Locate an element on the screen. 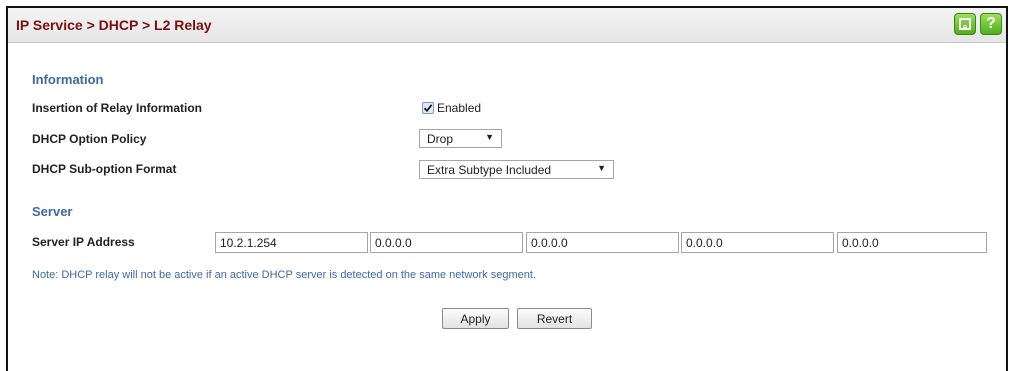  suboption-label: DHCP Sub-option Format is located at coordinates (104, 169).